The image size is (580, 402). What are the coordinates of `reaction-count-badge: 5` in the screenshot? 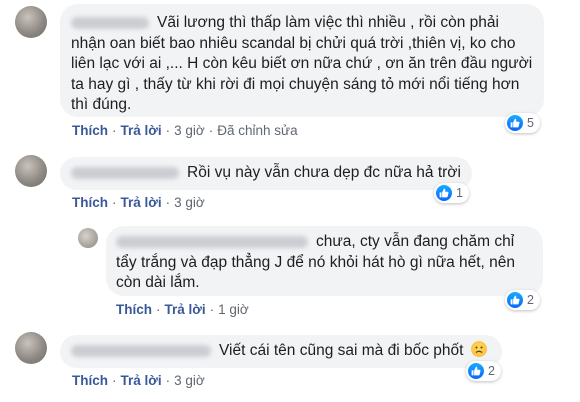 It's located at (522, 123).